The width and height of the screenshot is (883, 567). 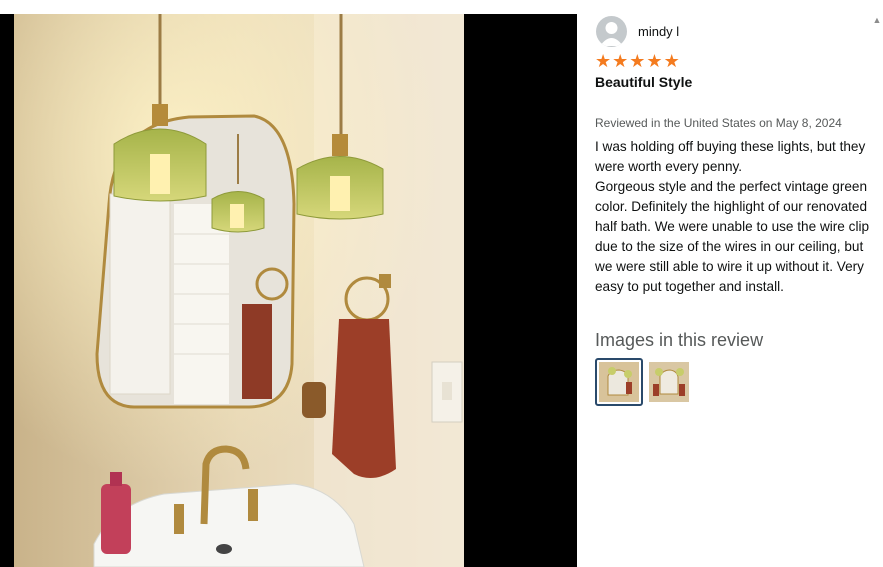 I want to click on scroll-up-arrow-icon: ▲, so click(x=877, y=20).